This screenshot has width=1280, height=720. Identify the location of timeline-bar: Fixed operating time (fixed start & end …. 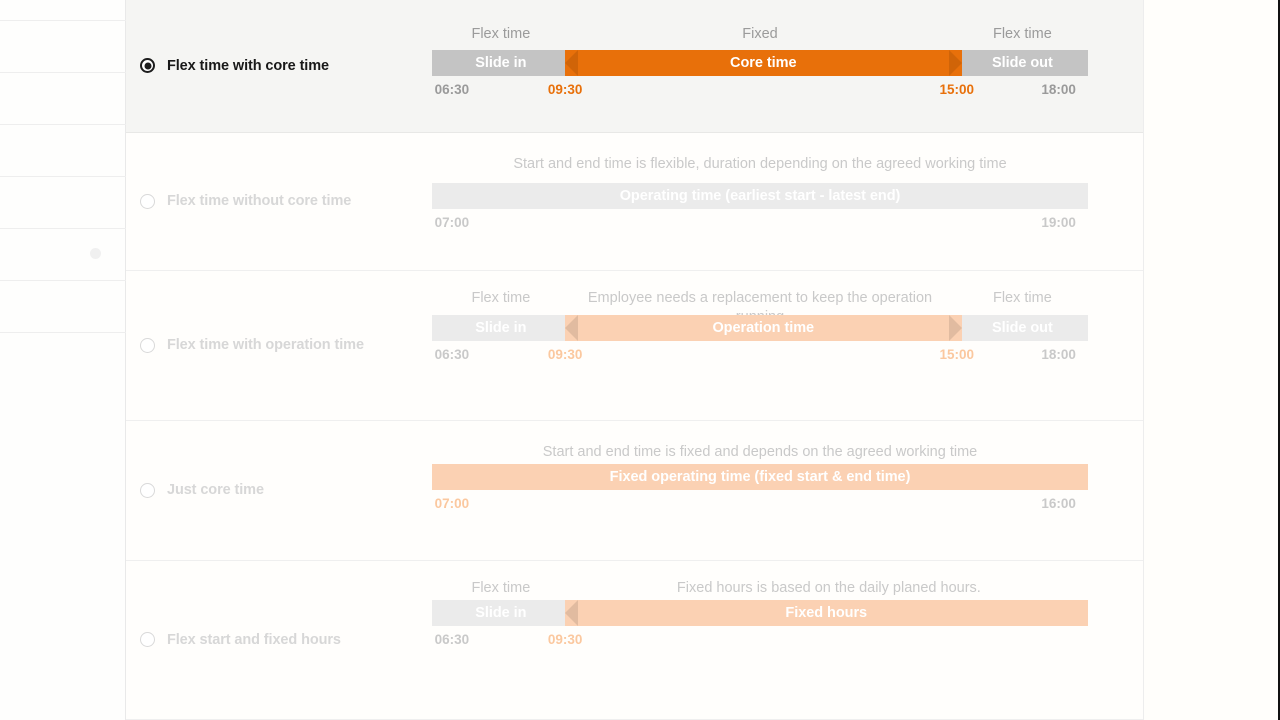
(763, 477).